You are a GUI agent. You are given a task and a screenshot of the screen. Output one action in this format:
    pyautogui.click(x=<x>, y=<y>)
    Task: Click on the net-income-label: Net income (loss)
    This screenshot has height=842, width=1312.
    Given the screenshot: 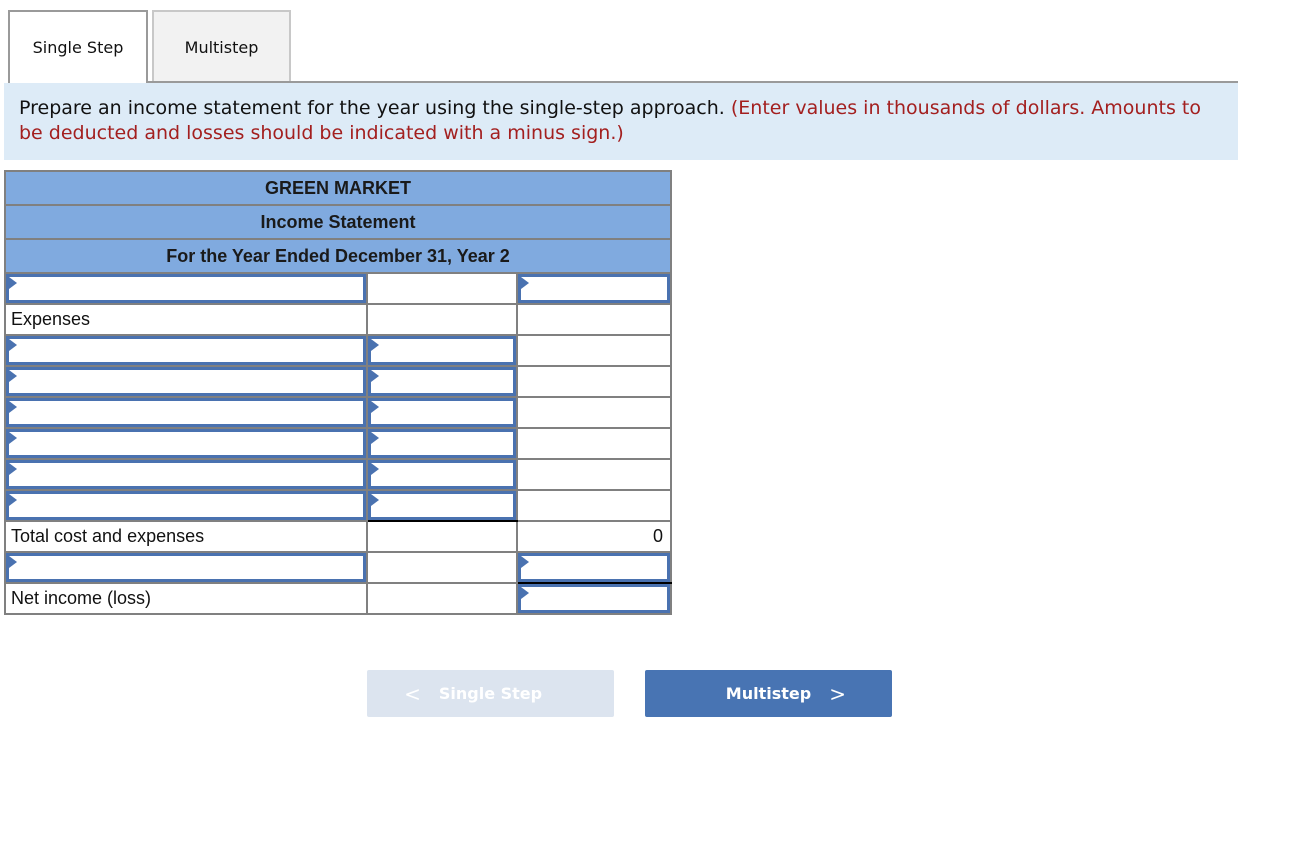 What is the action you would take?
    pyautogui.click(x=186, y=598)
    